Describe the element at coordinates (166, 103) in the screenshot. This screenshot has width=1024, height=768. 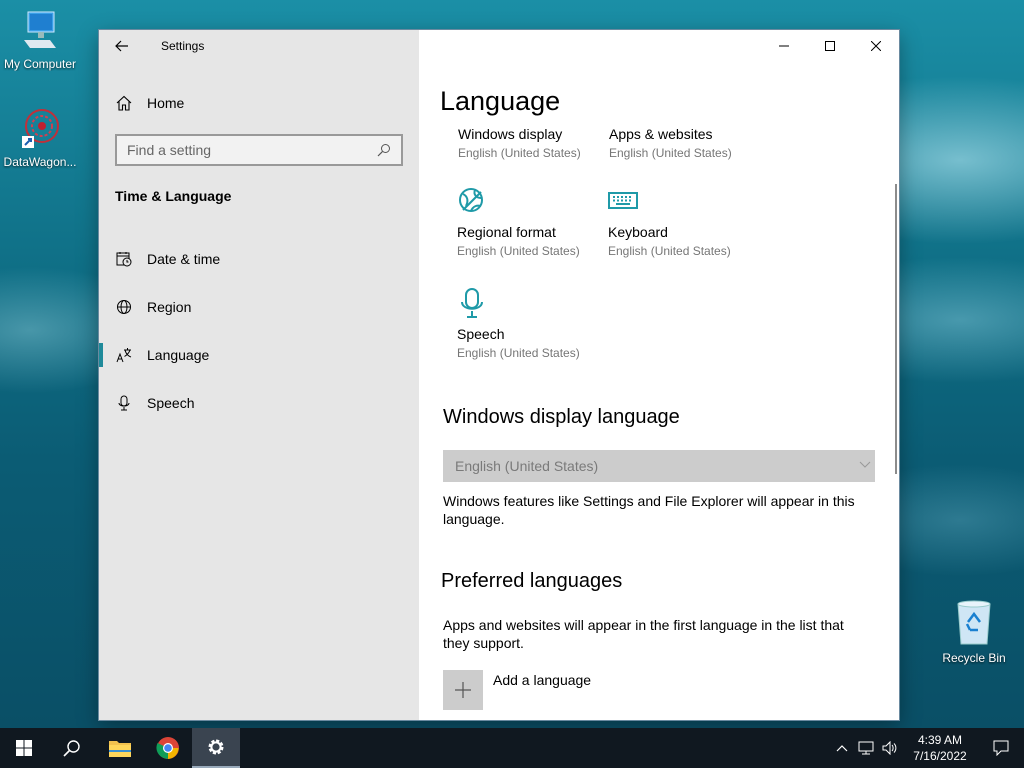
I see `nav-home-label: Home` at that location.